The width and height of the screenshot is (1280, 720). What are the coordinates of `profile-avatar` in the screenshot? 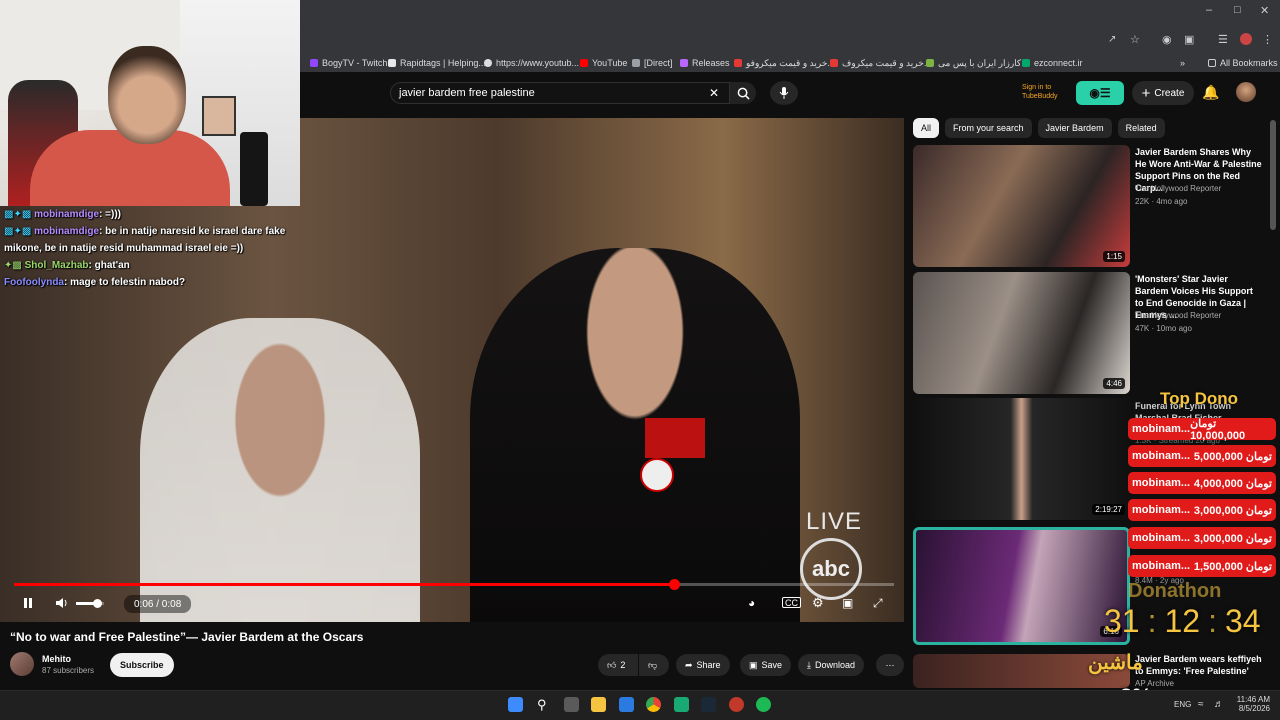 It's located at (1246, 39).